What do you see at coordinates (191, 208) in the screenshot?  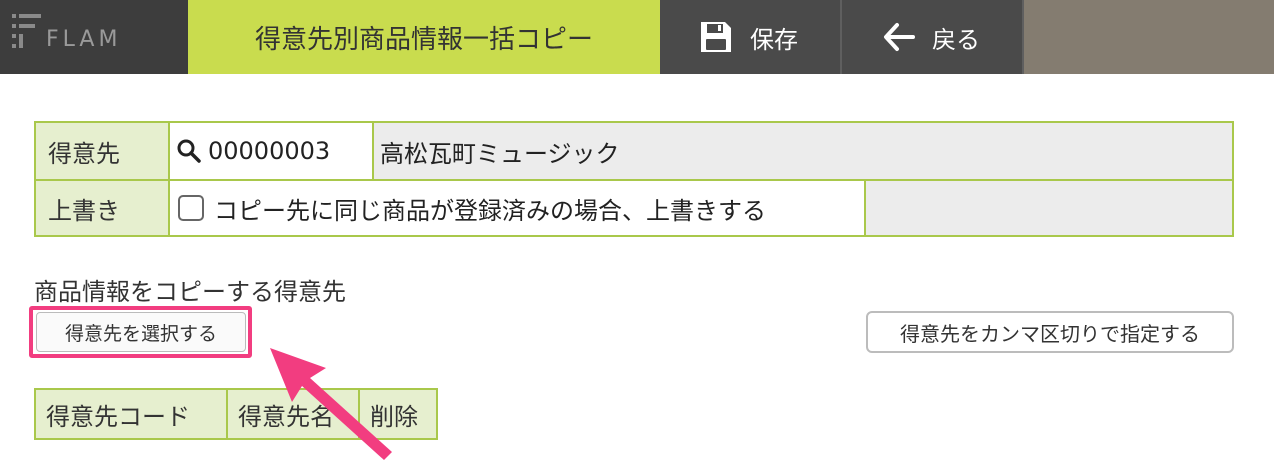 I see `overwrite-checkbox` at bounding box center [191, 208].